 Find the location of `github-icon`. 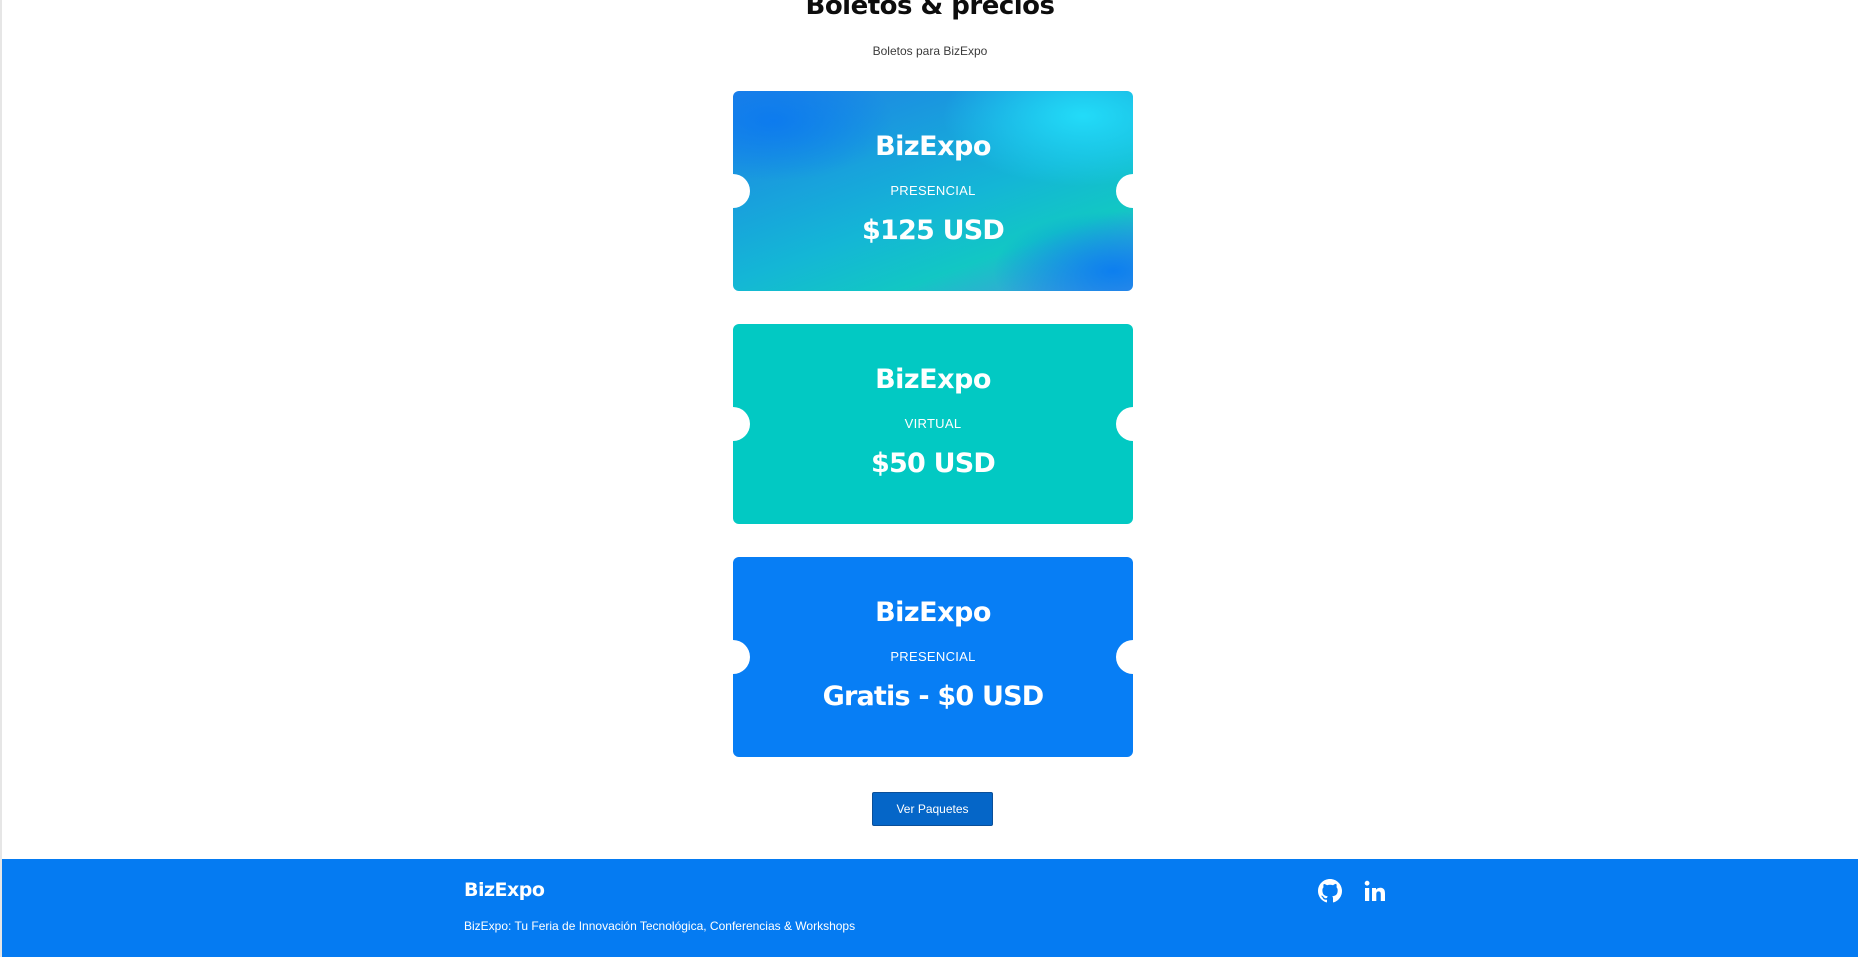

github-icon is located at coordinates (1330, 891).